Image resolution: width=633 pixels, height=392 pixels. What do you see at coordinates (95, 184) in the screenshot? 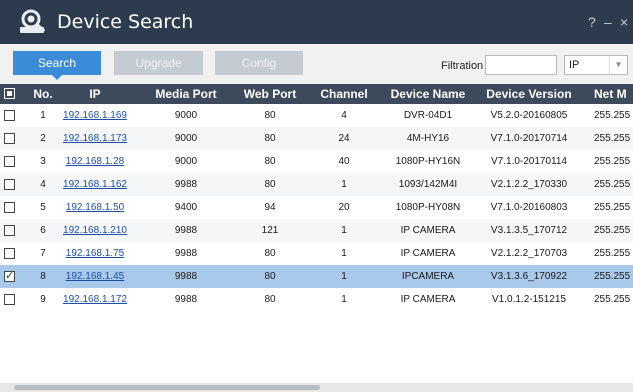
I see `cell-ip-link: 192.168.1.162` at bounding box center [95, 184].